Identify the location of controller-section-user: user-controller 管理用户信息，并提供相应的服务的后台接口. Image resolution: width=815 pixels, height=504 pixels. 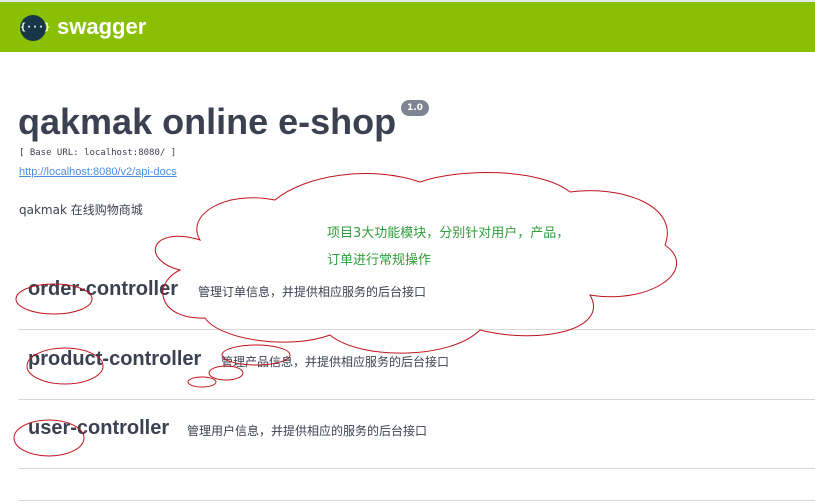
(416, 435).